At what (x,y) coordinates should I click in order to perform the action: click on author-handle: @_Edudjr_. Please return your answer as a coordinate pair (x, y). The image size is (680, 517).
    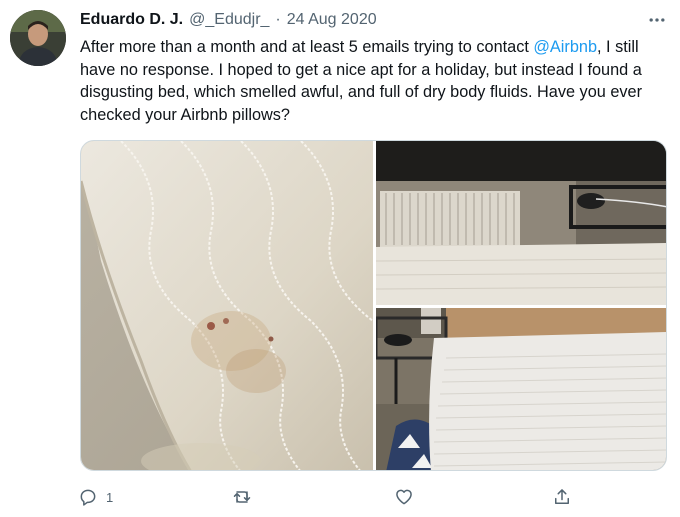
    Looking at the image, I should click on (229, 20).